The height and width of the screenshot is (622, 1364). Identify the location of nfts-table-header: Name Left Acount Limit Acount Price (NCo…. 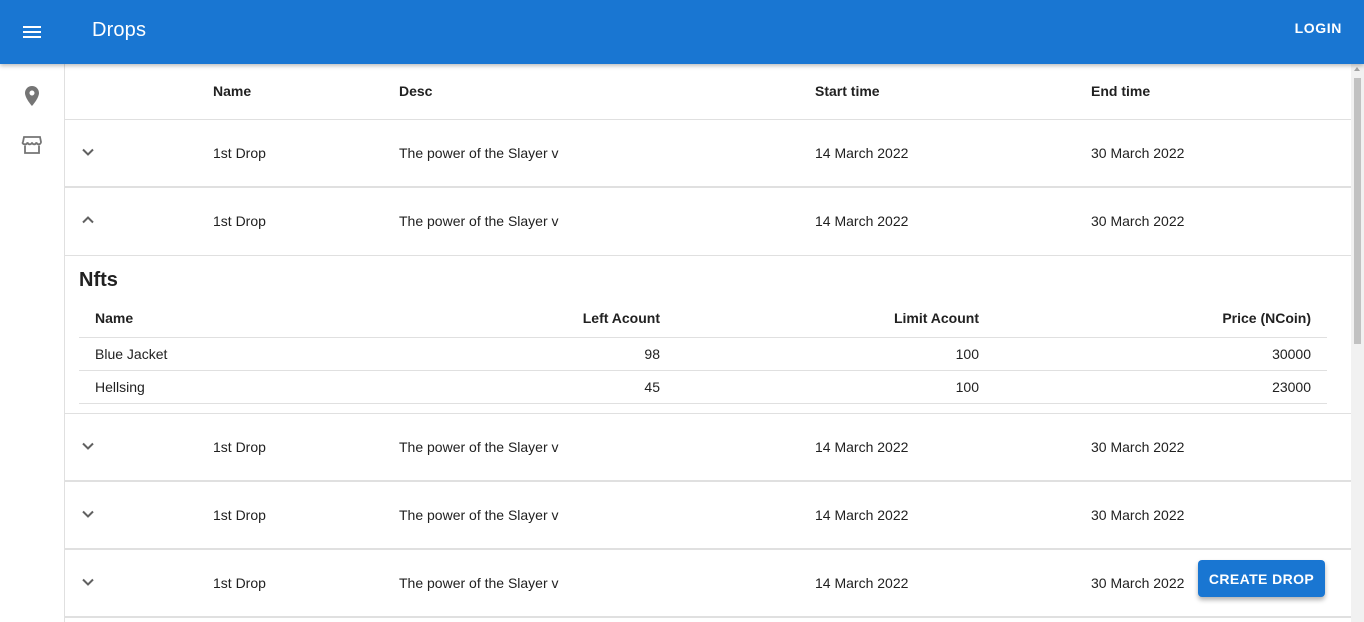
(703, 319).